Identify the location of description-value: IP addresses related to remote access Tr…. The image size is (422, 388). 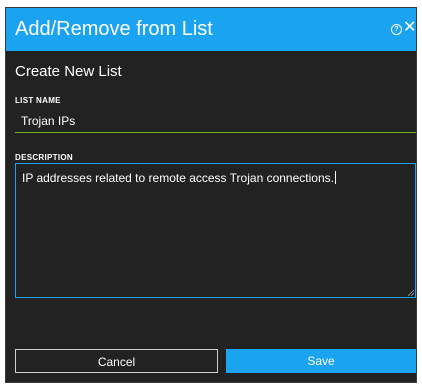
(178, 178).